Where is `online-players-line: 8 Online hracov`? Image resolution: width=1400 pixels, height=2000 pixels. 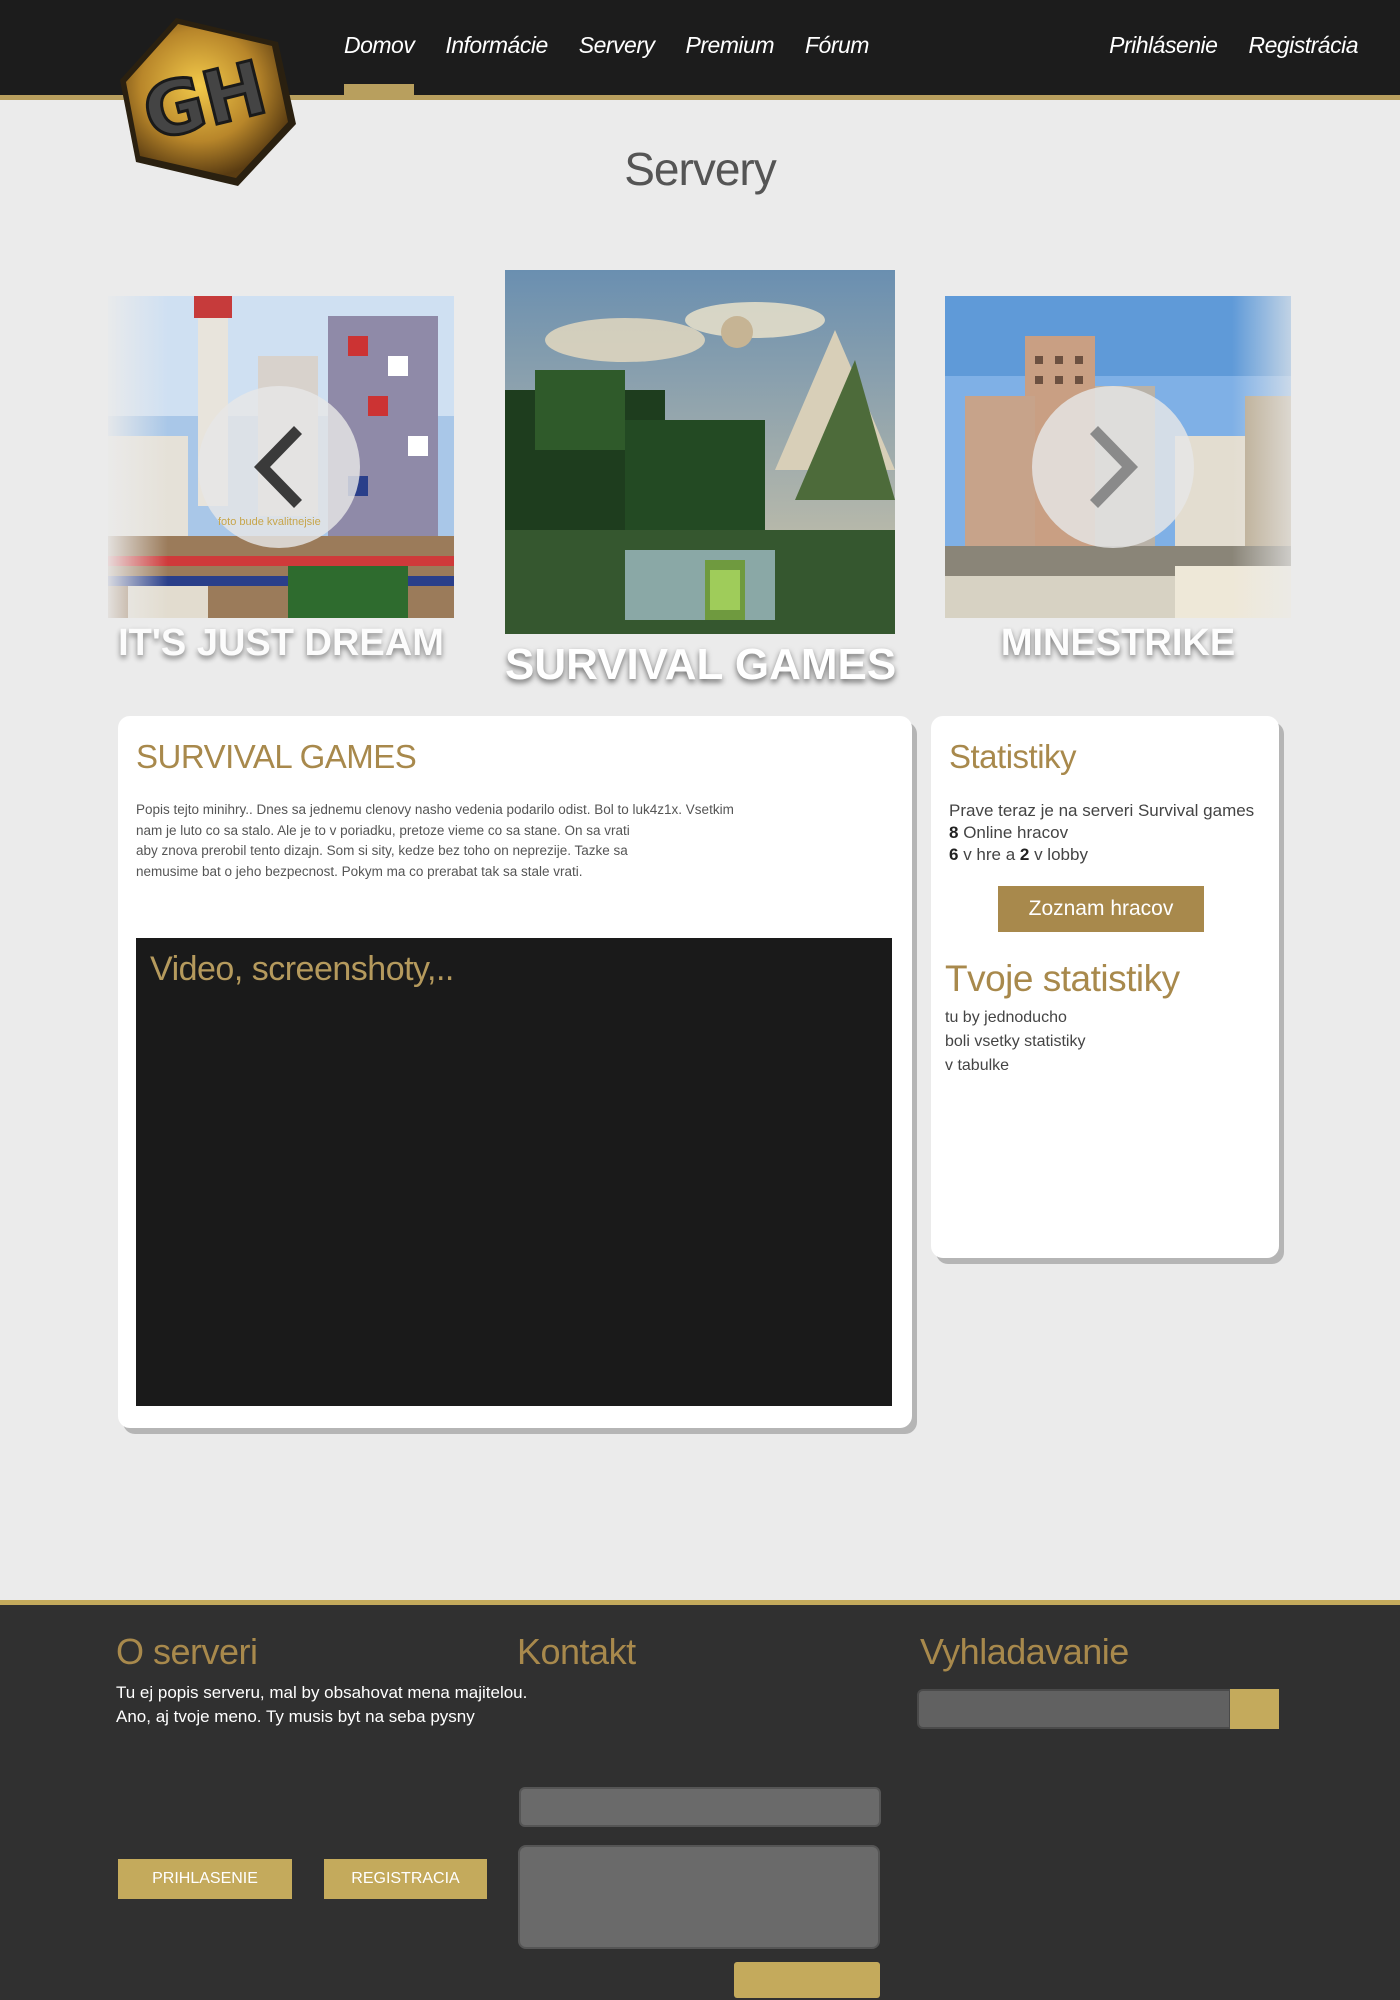
online-players-line: 8 Online hracov is located at coordinates (1101, 833).